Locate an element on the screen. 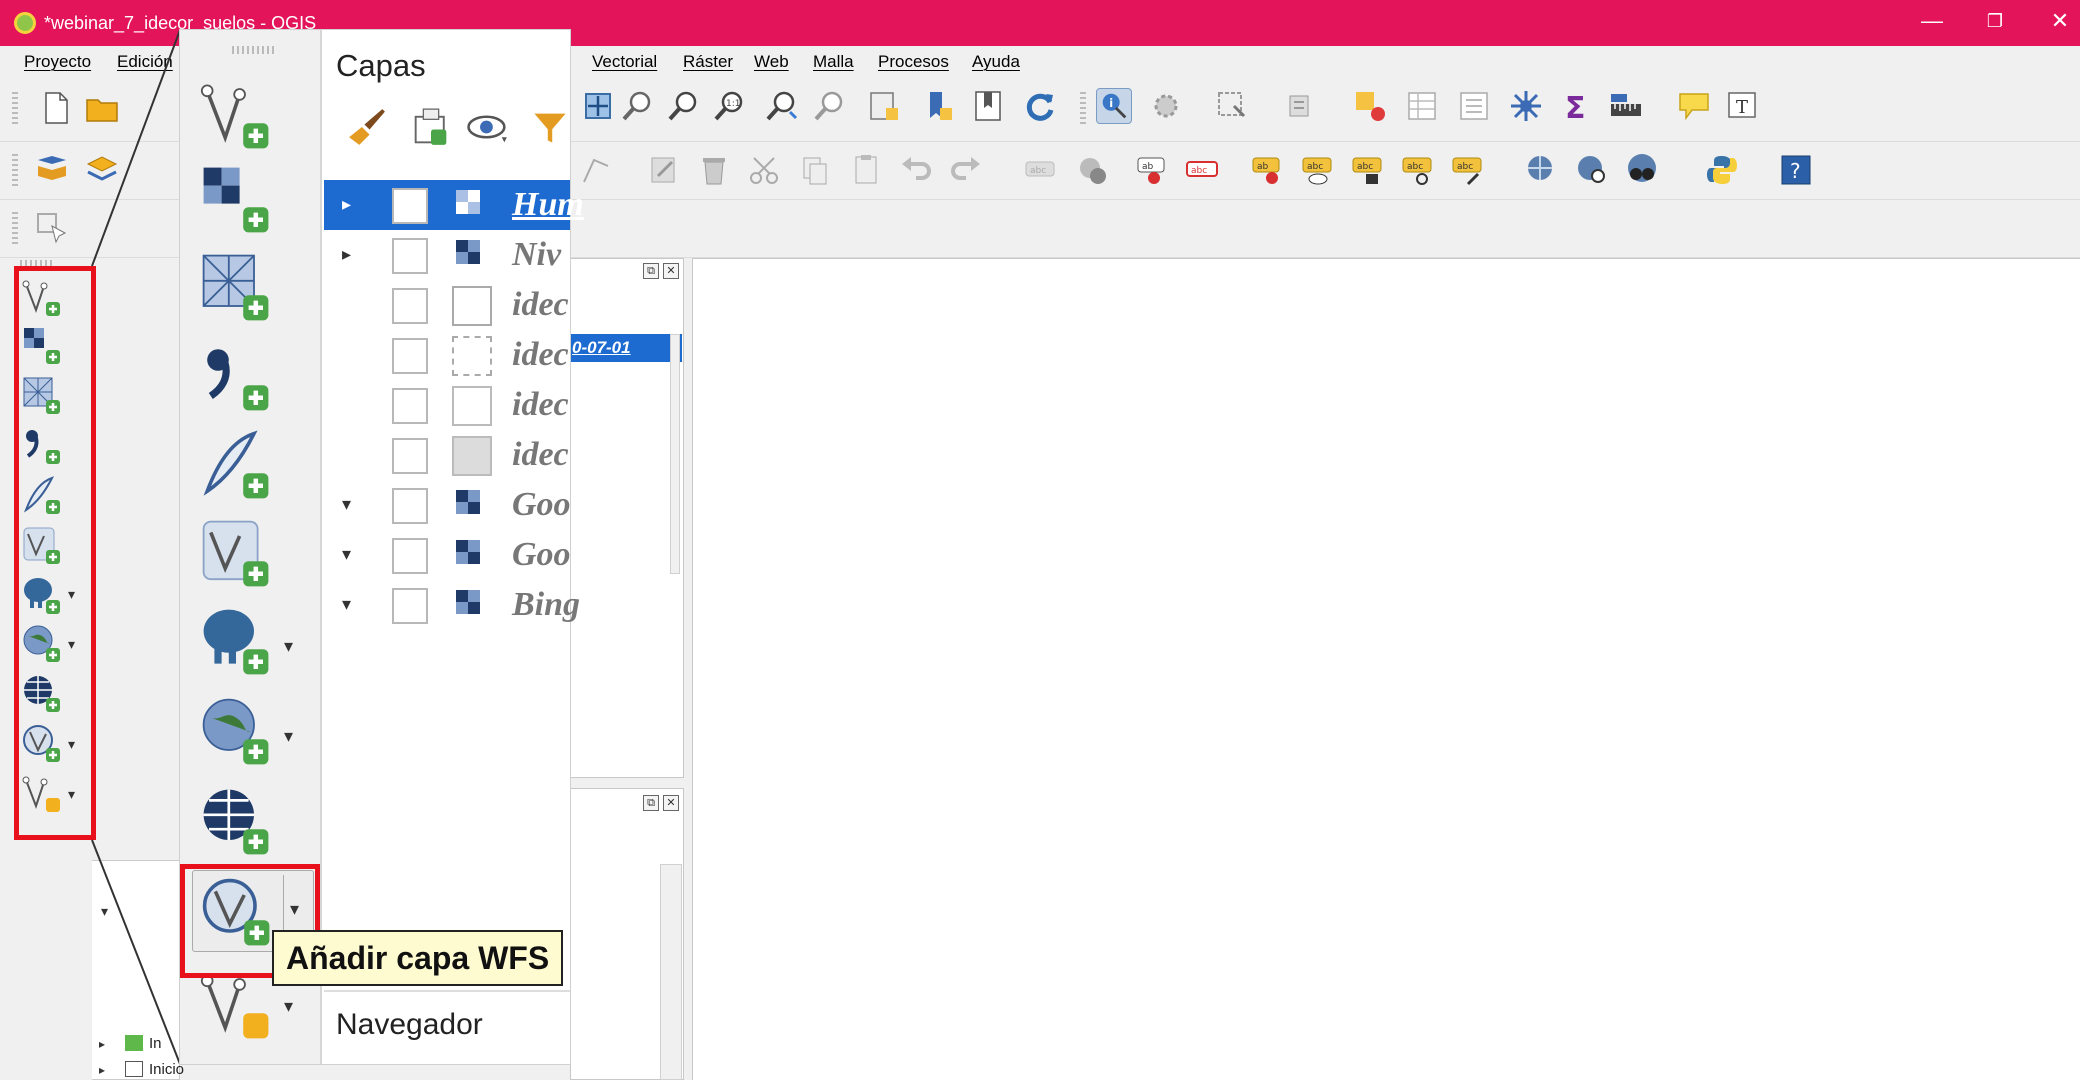 This screenshot has height=1080, width=2080. layer-name: Niv is located at coordinates (537, 254).